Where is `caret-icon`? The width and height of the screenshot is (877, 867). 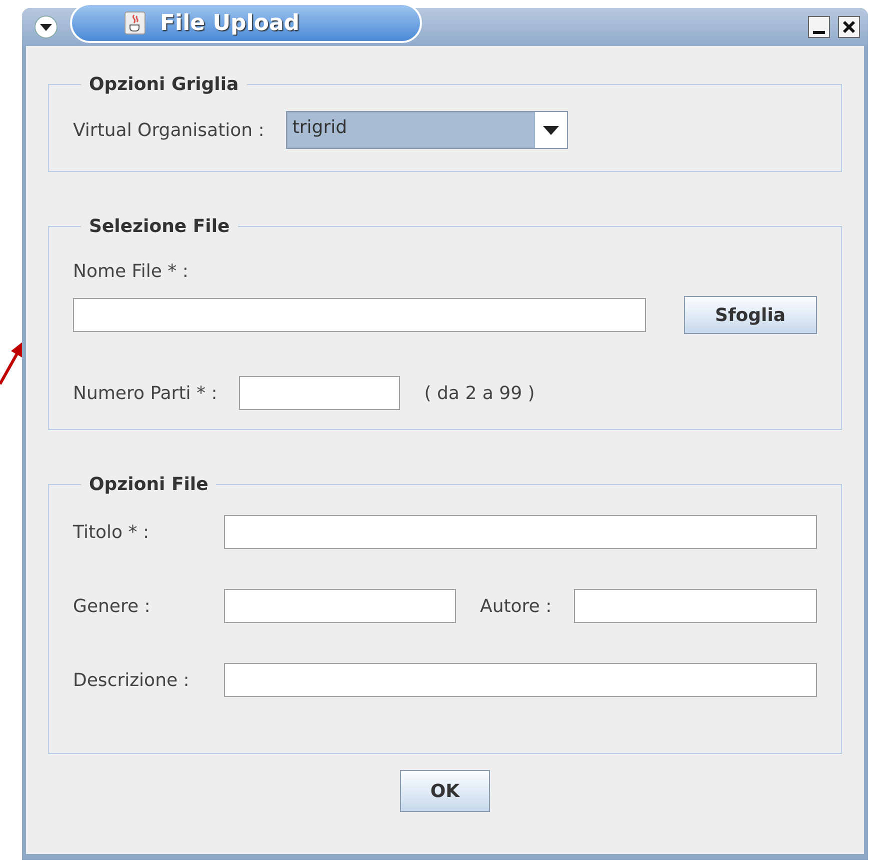 caret-icon is located at coordinates (551, 130).